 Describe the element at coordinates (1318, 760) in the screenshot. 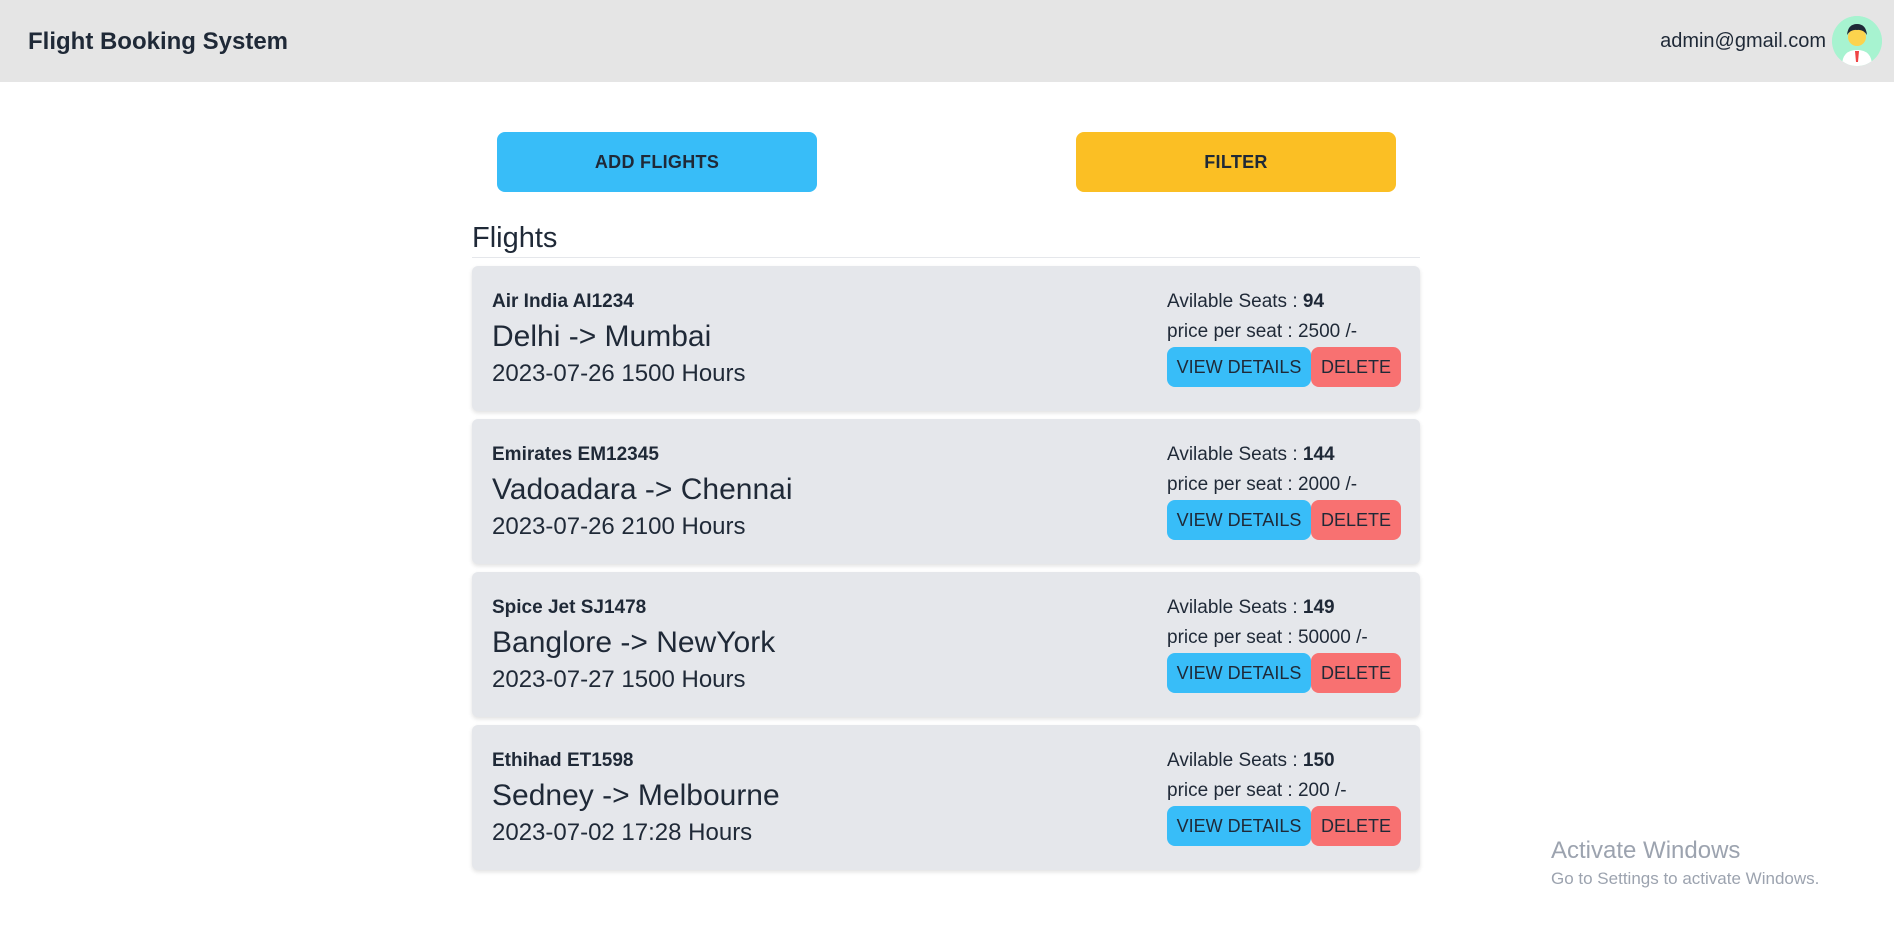

I see `seats-value: 150` at that location.